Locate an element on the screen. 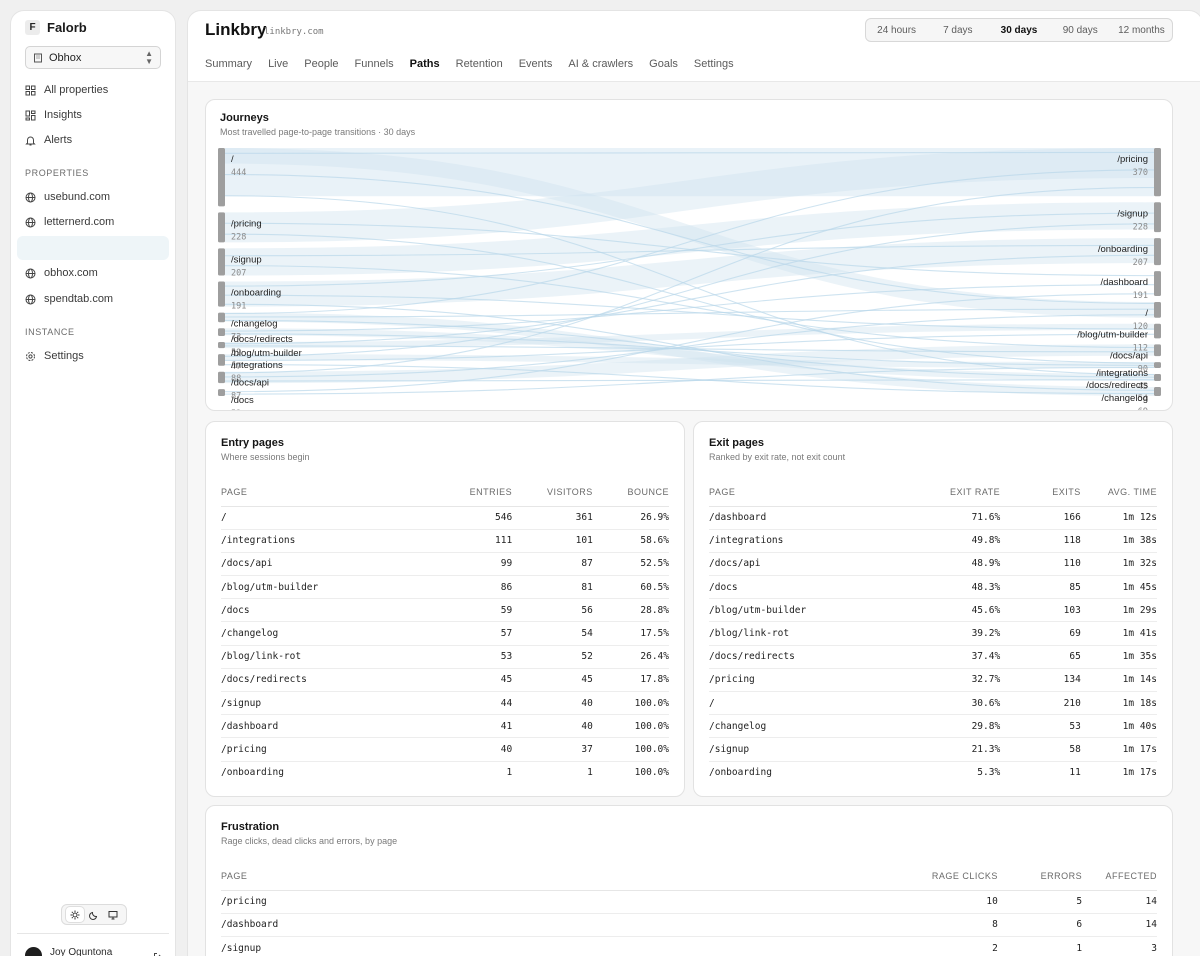 The width and height of the screenshot is (1200, 956). table-row: /blog/utm-builder 86 81 60.5% is located at coordinates (445, 587).